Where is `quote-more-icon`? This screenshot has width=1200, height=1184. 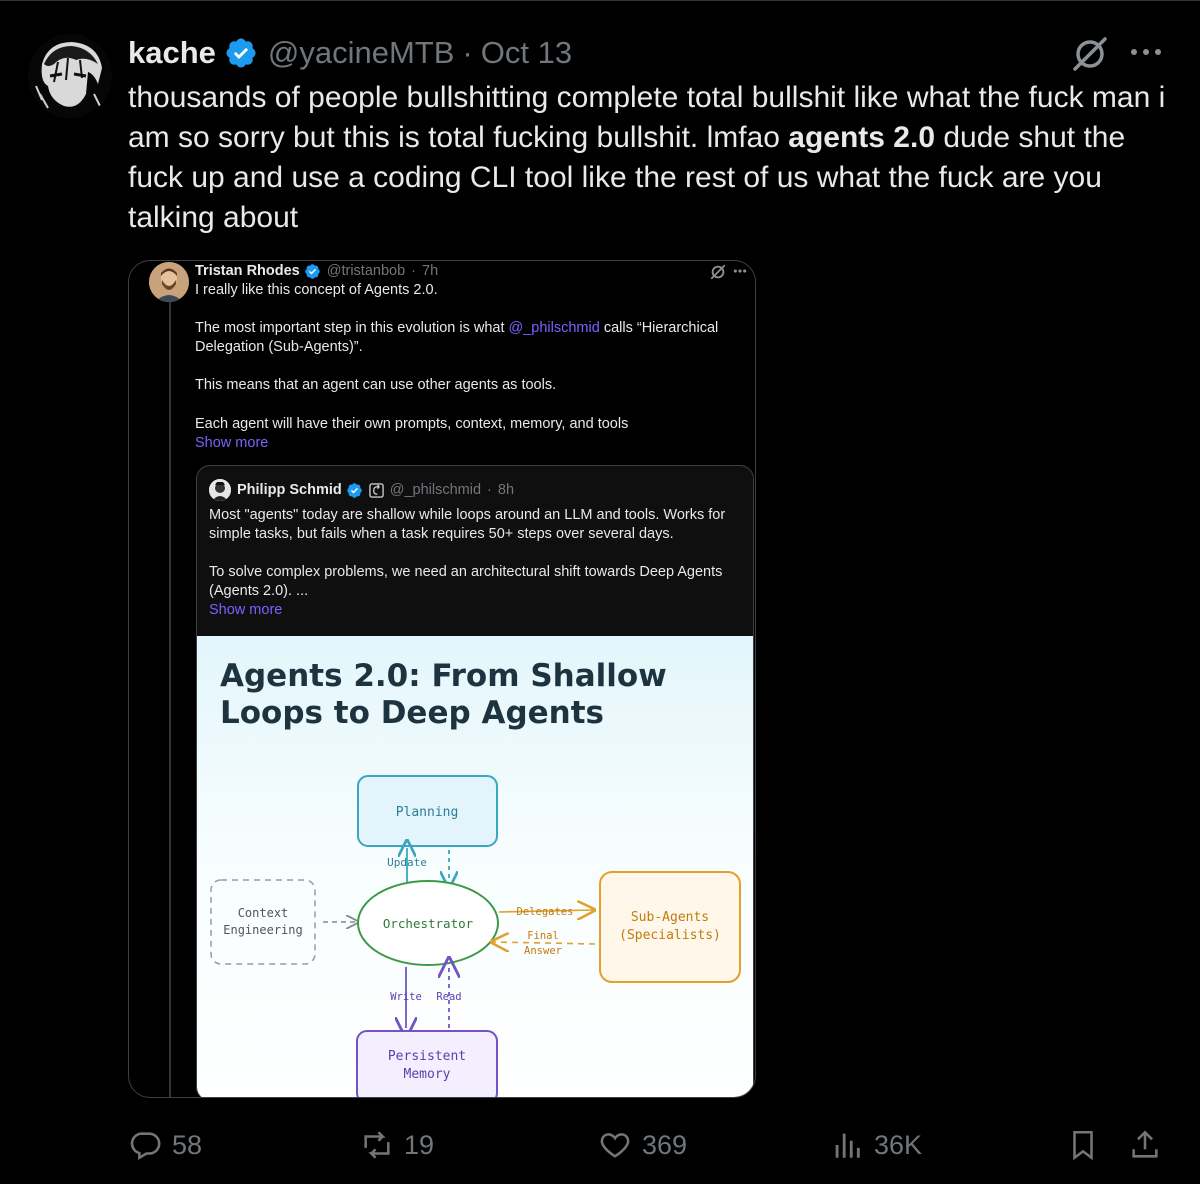
quote-more-icon is located at coordinates (740, 271).